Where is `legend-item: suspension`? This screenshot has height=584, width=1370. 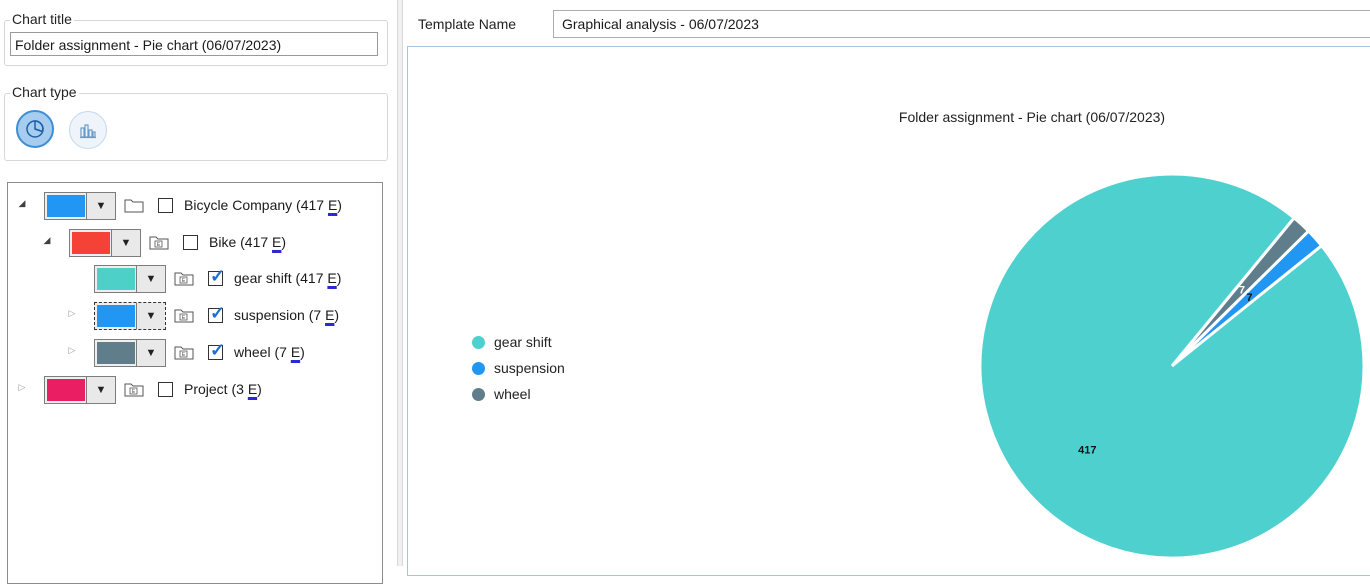 legend-item: suspension is located at coordinates (518, 368).